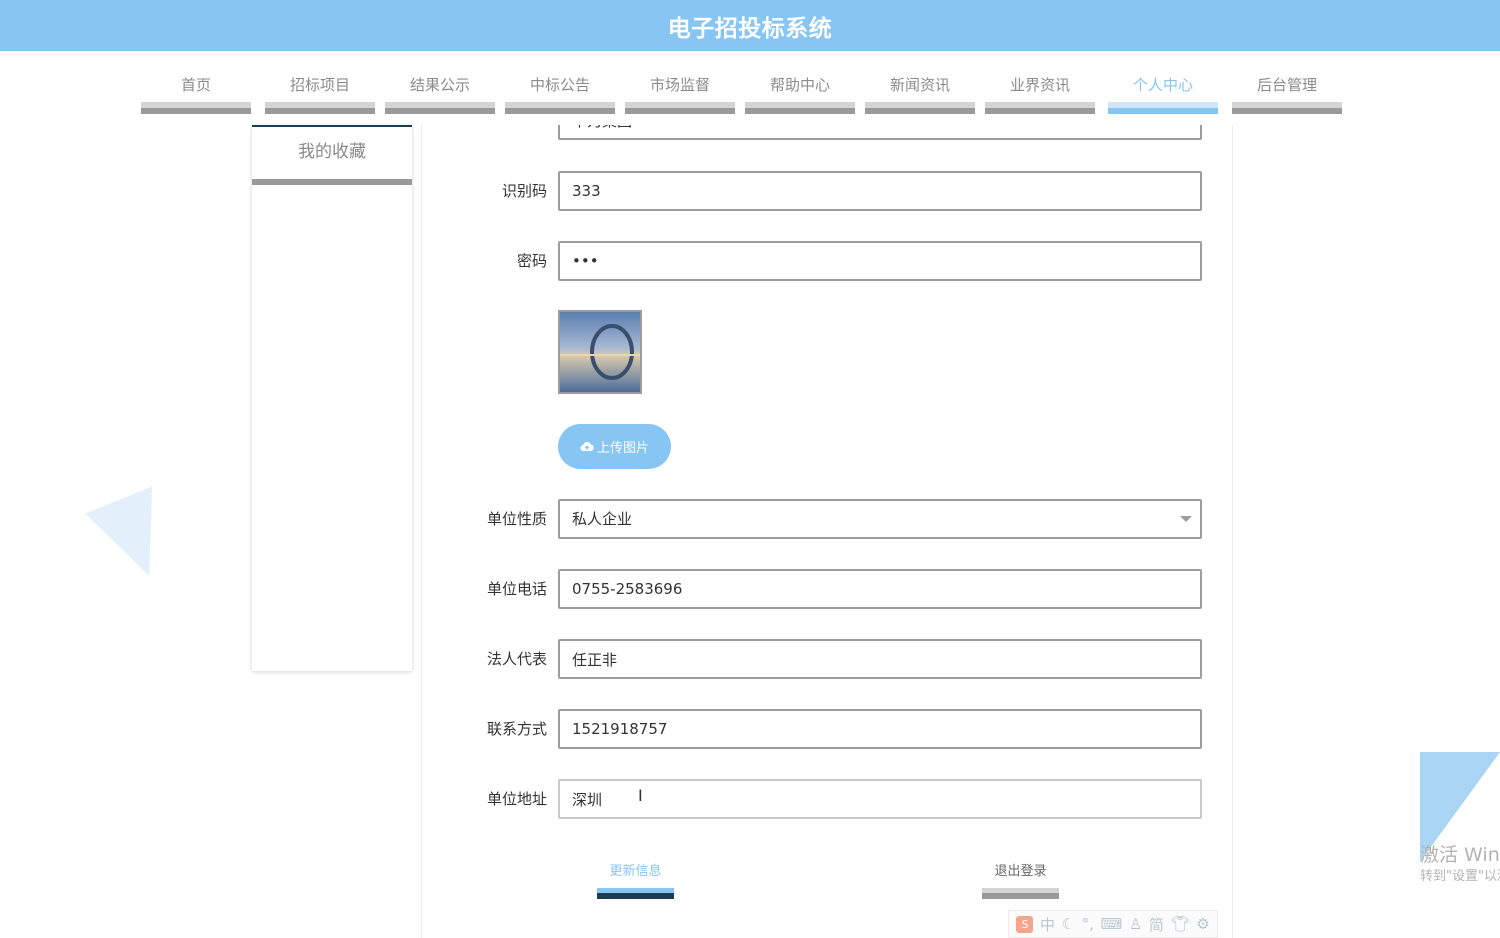  Describe the element at coordinates (439, 85) in the screenshot. I see `nav-item-label: 结果公示` at that location.